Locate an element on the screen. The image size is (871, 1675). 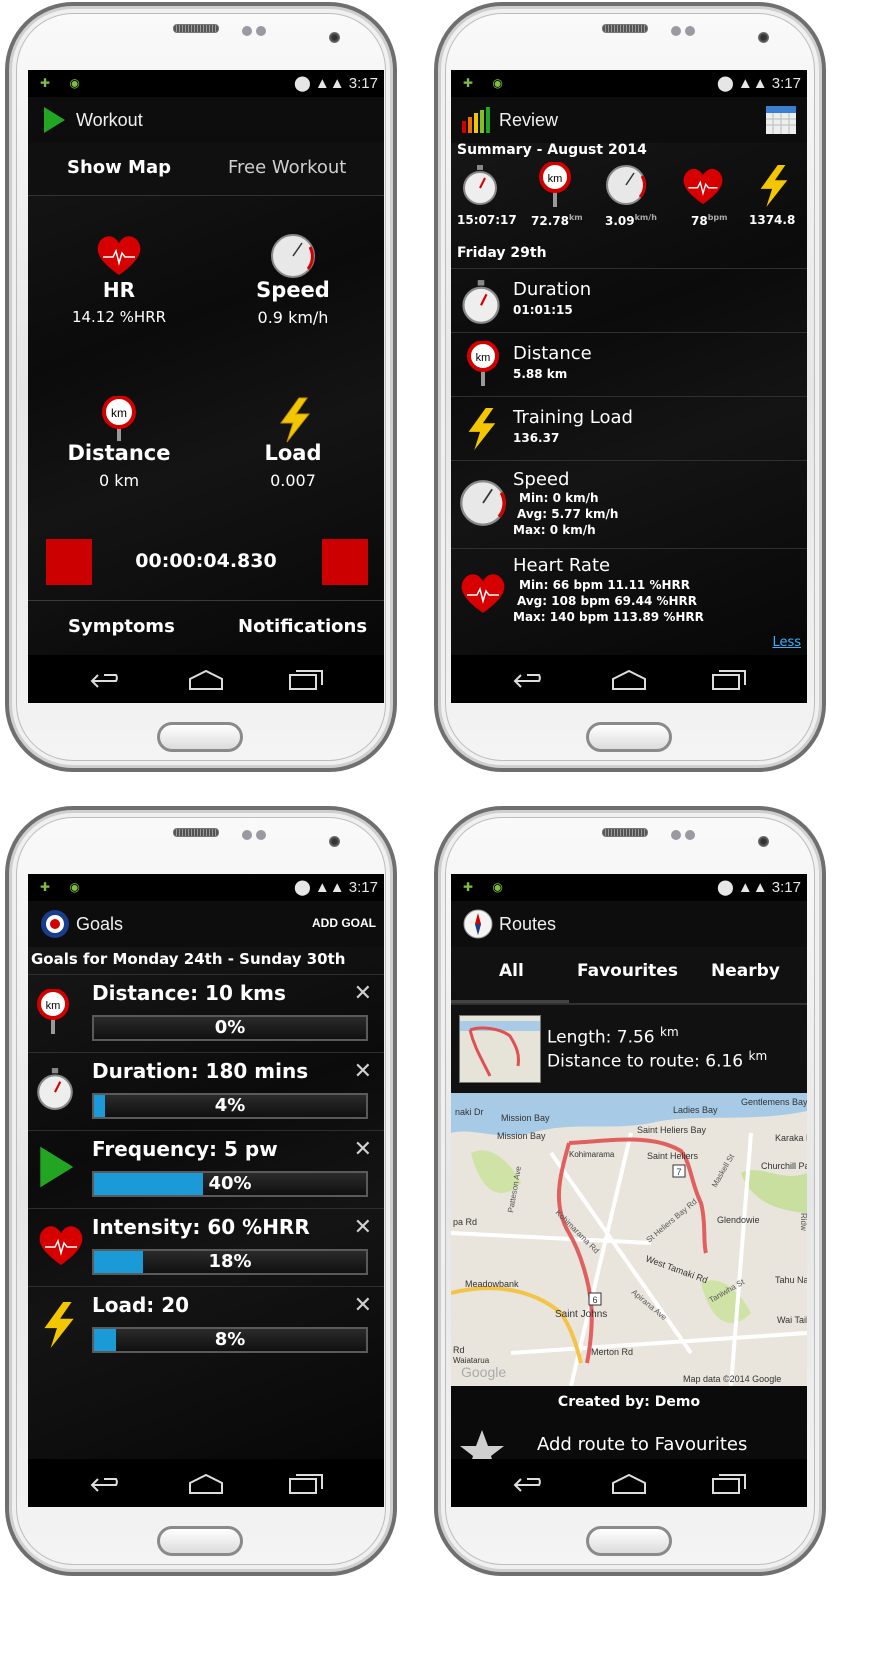
map-label: Churchill Park is located at coordinates (784, 1166).